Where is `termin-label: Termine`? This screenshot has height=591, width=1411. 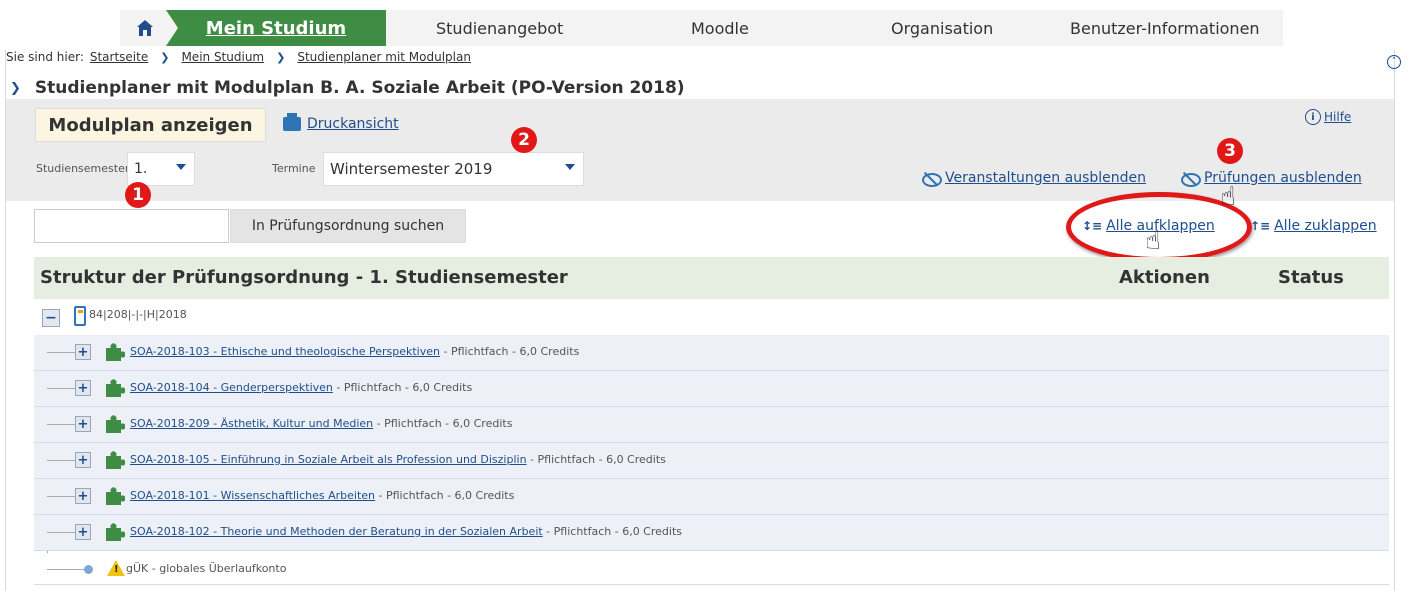
termin-label: Termine is located at coordinates (294, 168).